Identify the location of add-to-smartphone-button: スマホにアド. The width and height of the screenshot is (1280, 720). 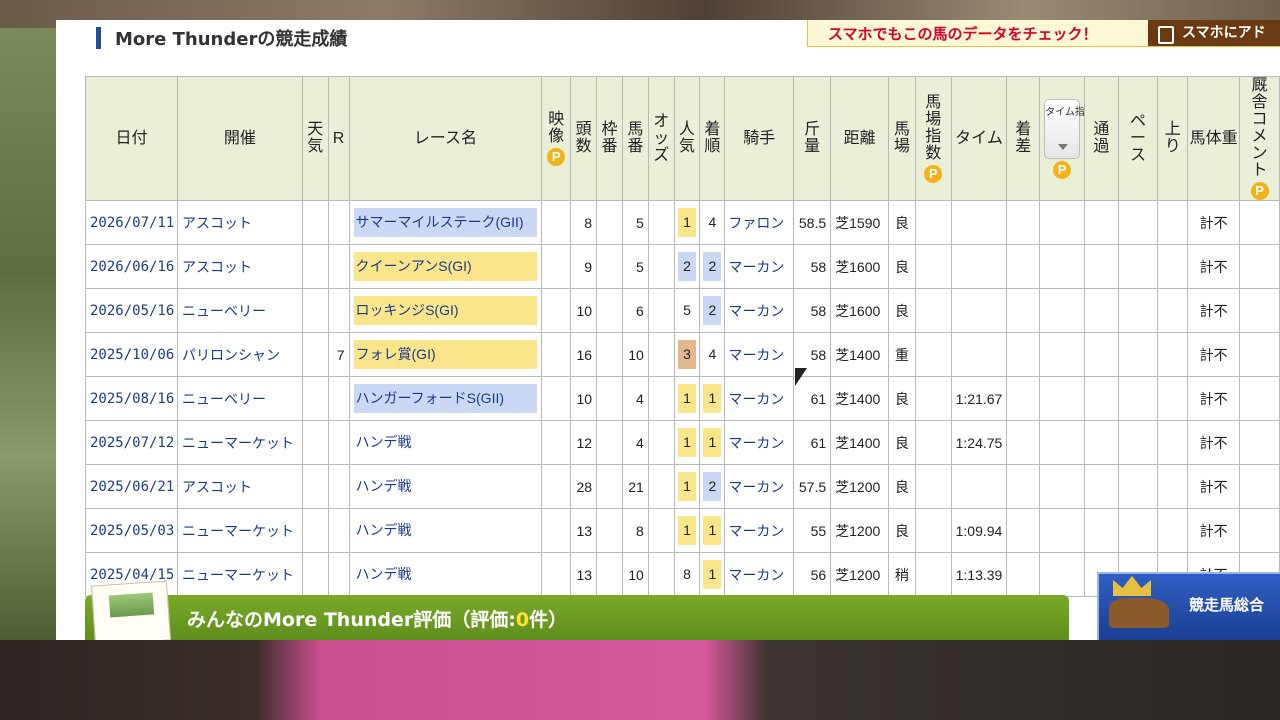
(1214, 33).